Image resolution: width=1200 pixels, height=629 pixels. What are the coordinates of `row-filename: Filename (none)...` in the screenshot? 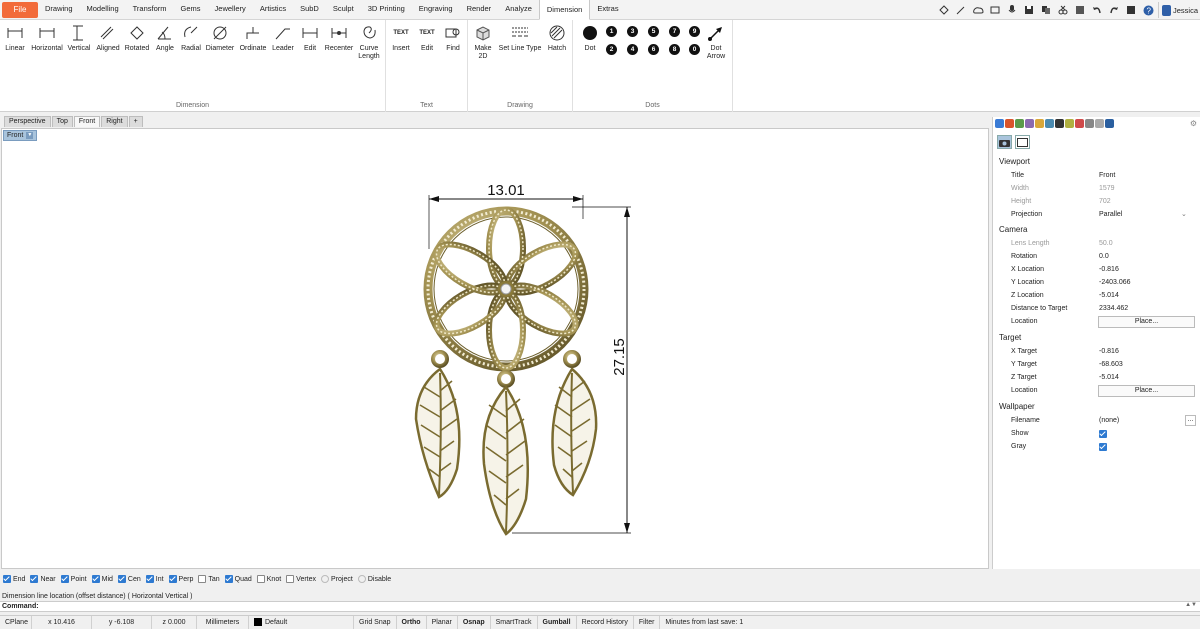 It's located at (1096, 421).